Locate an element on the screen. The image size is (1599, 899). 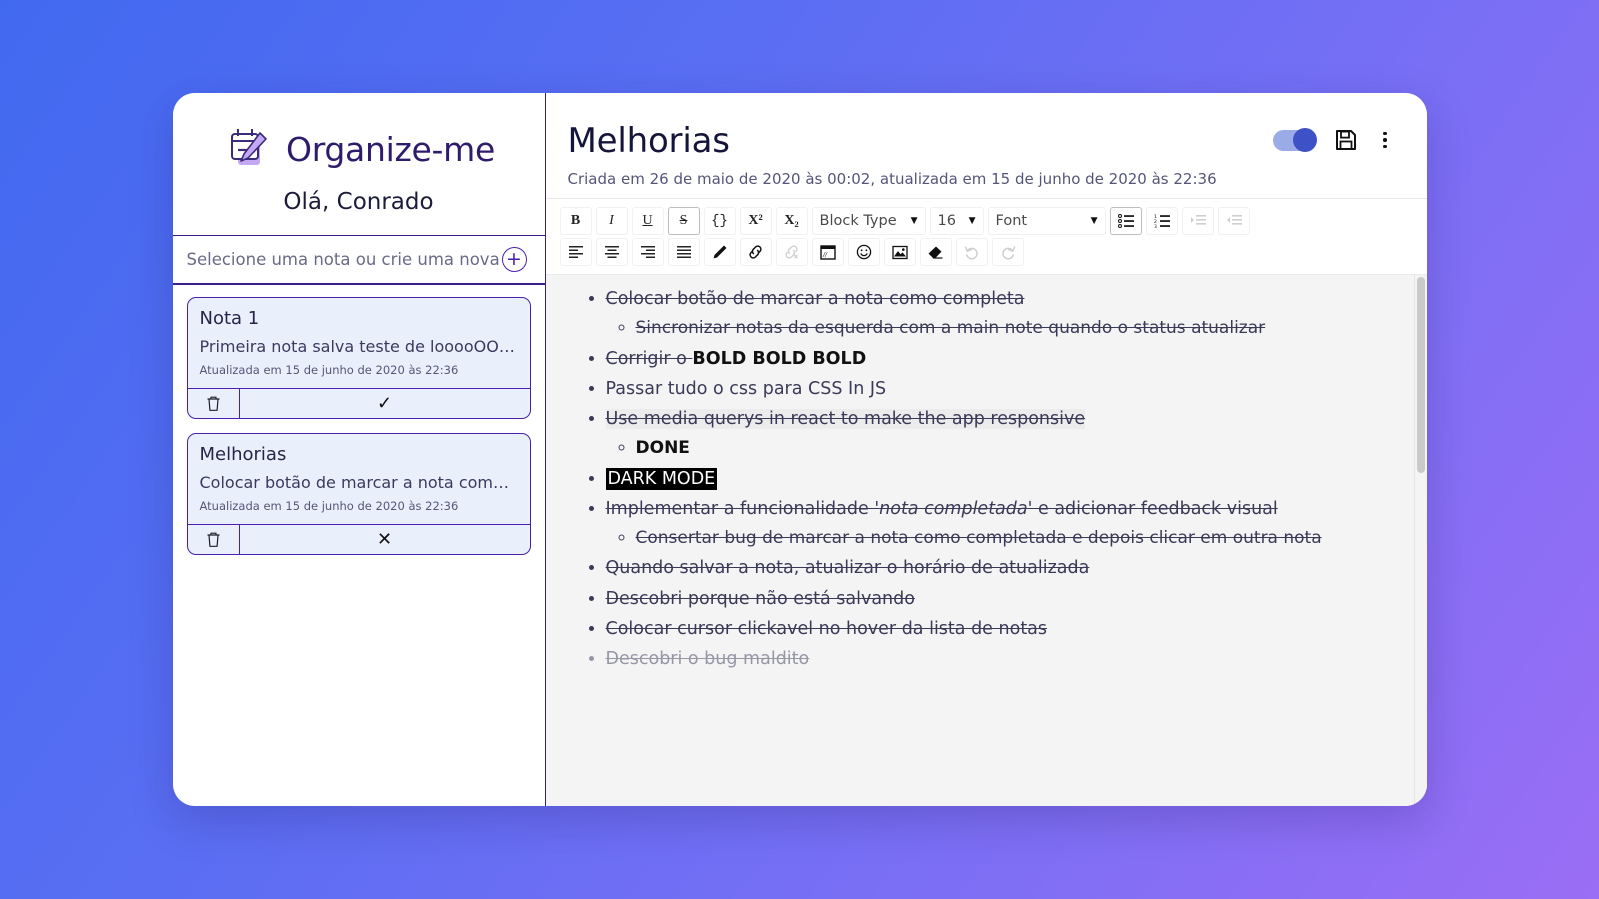
note-line-text: Implementar a funcionalidade ' is located at coordinates (742, 508).